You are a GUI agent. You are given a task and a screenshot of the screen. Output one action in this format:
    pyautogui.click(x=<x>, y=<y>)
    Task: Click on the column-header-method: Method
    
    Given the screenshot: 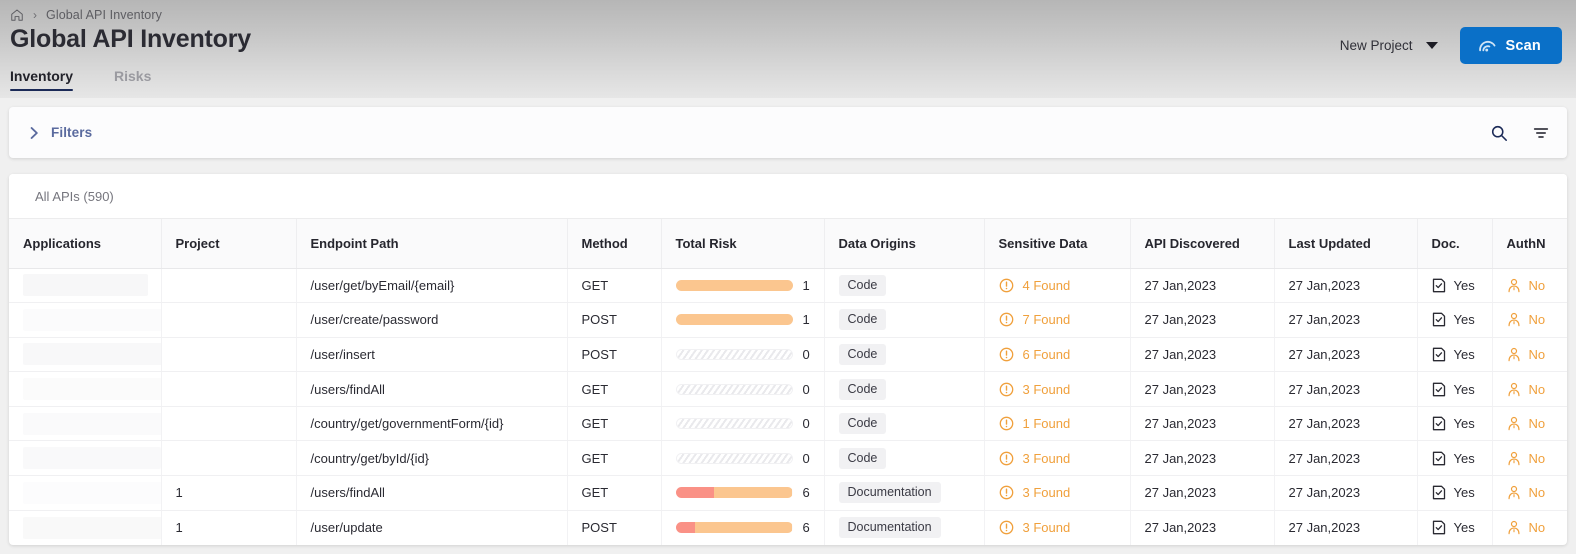 What is the action you would take?
    pyautogui.click(x=614, y=244)
    